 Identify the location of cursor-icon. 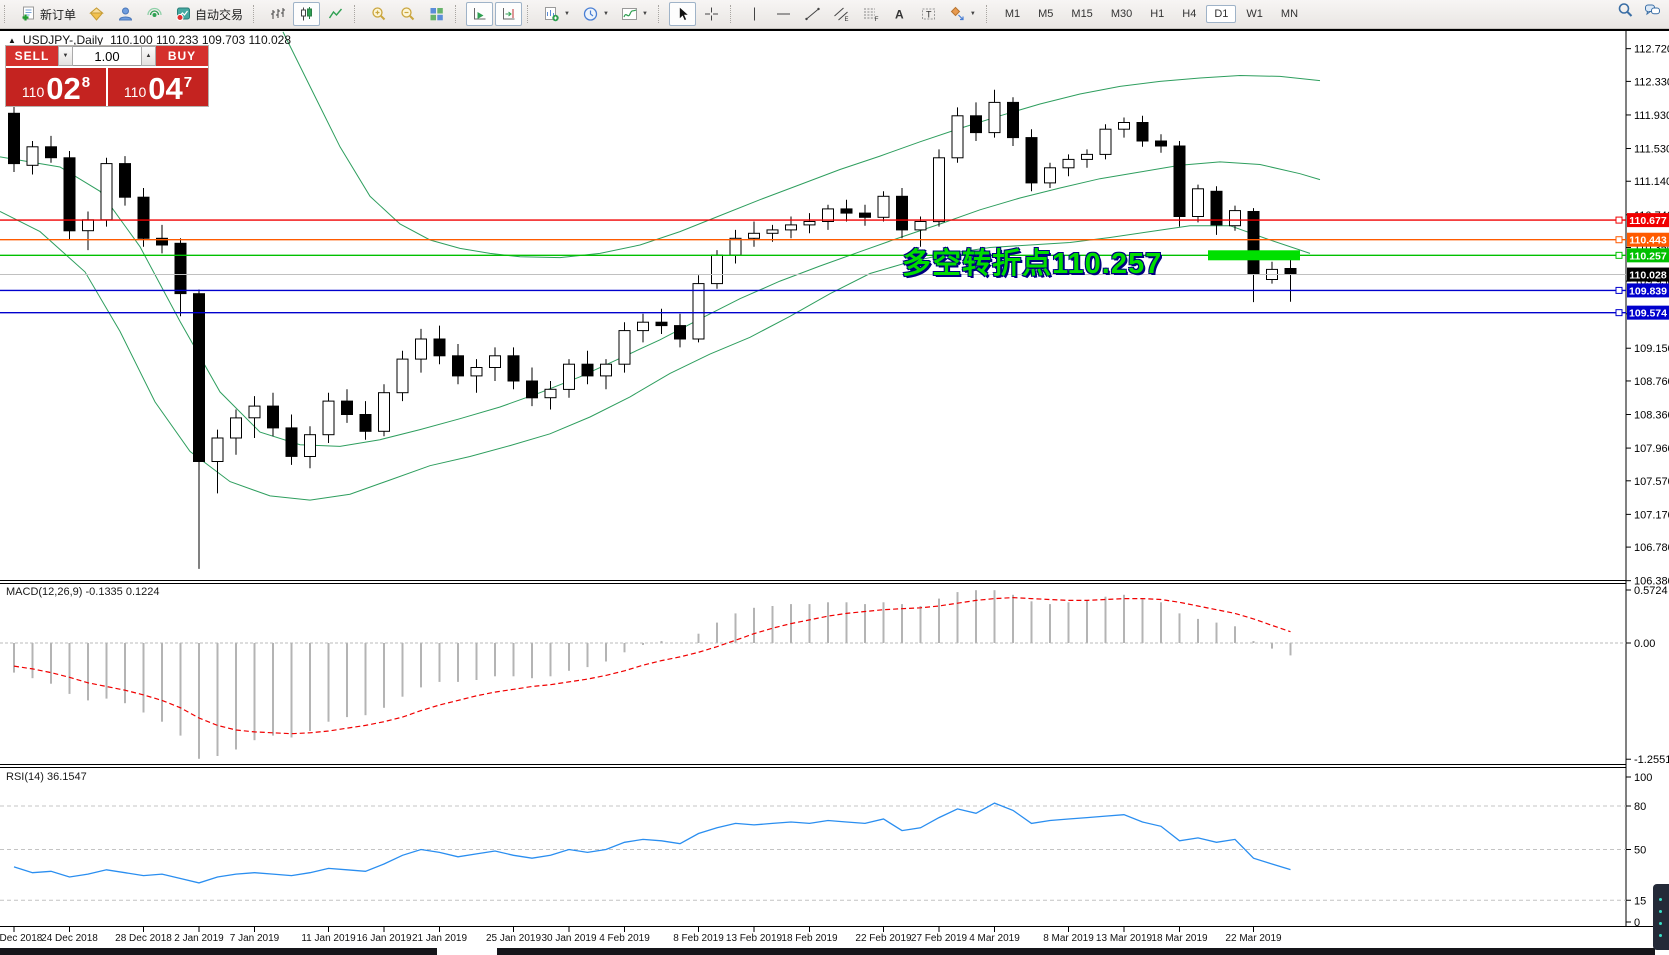
(684, 13).